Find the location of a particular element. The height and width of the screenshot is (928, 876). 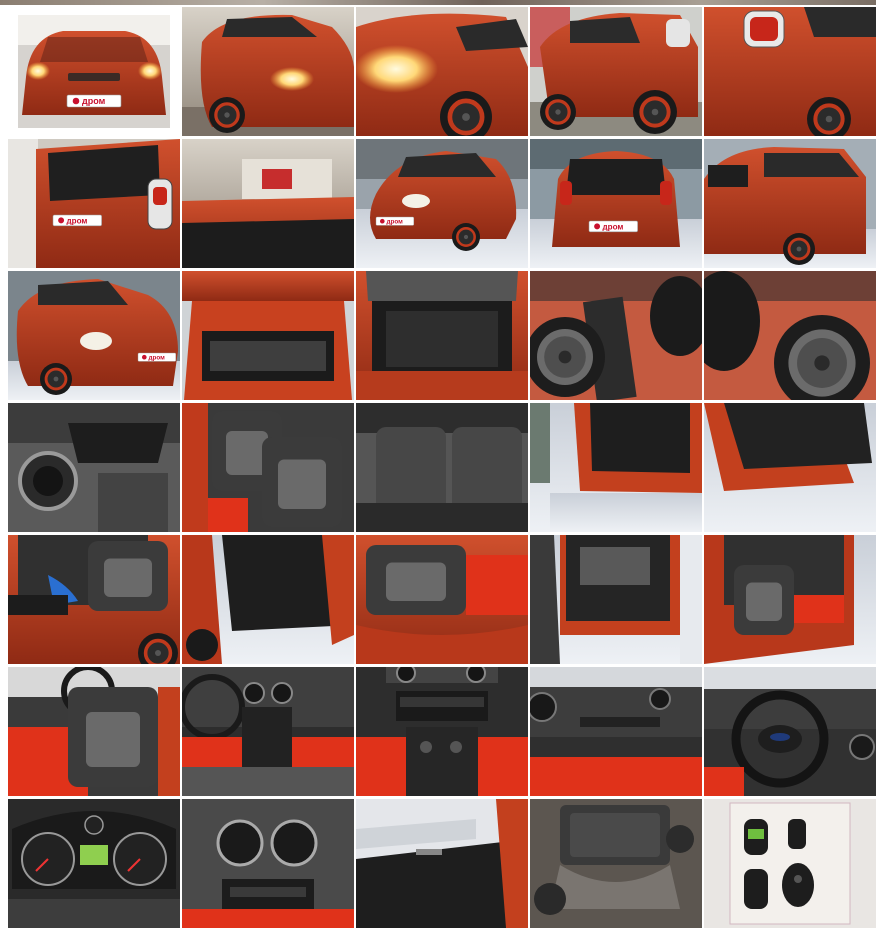

gallery-thumbnail-engine is located at coordinates (616, 863).